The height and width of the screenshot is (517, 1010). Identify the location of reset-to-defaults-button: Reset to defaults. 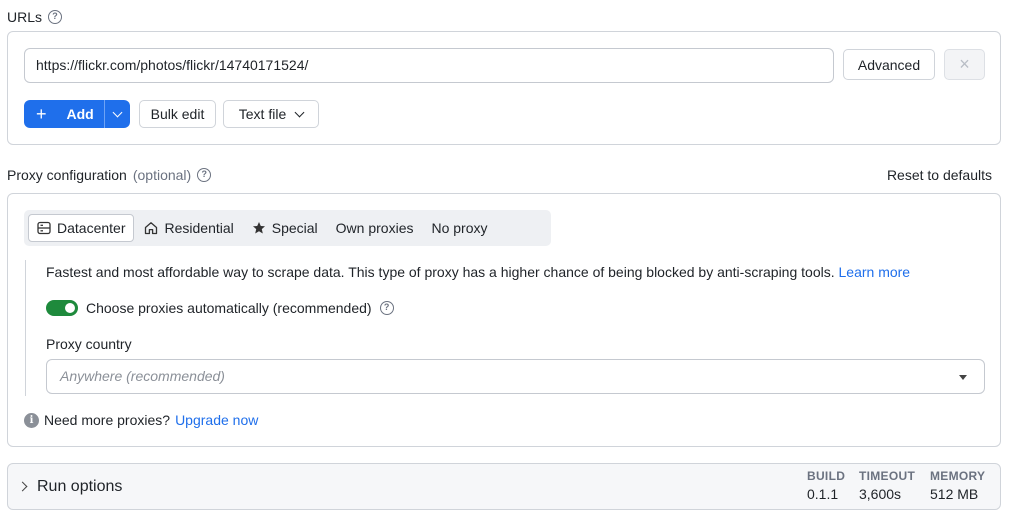
(939, 175).